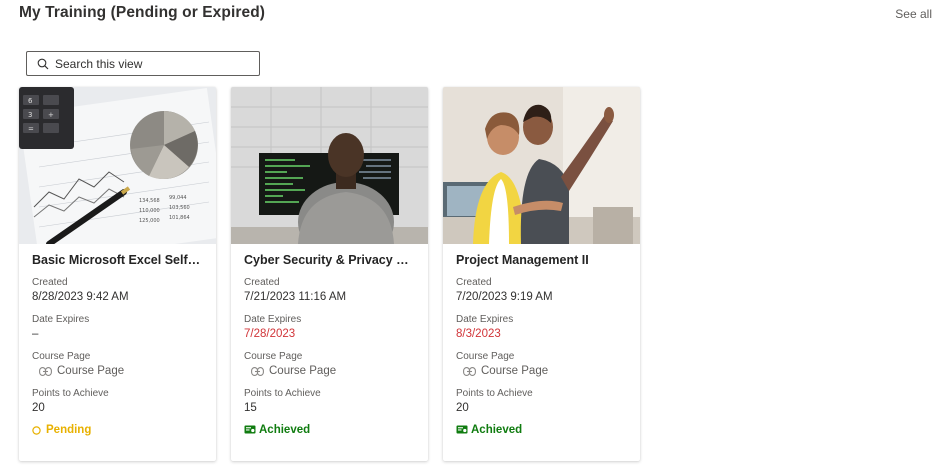  Describe the element at coordinates (179, 218) in the screenshot. I see `svg-text: 101,864` at that location.